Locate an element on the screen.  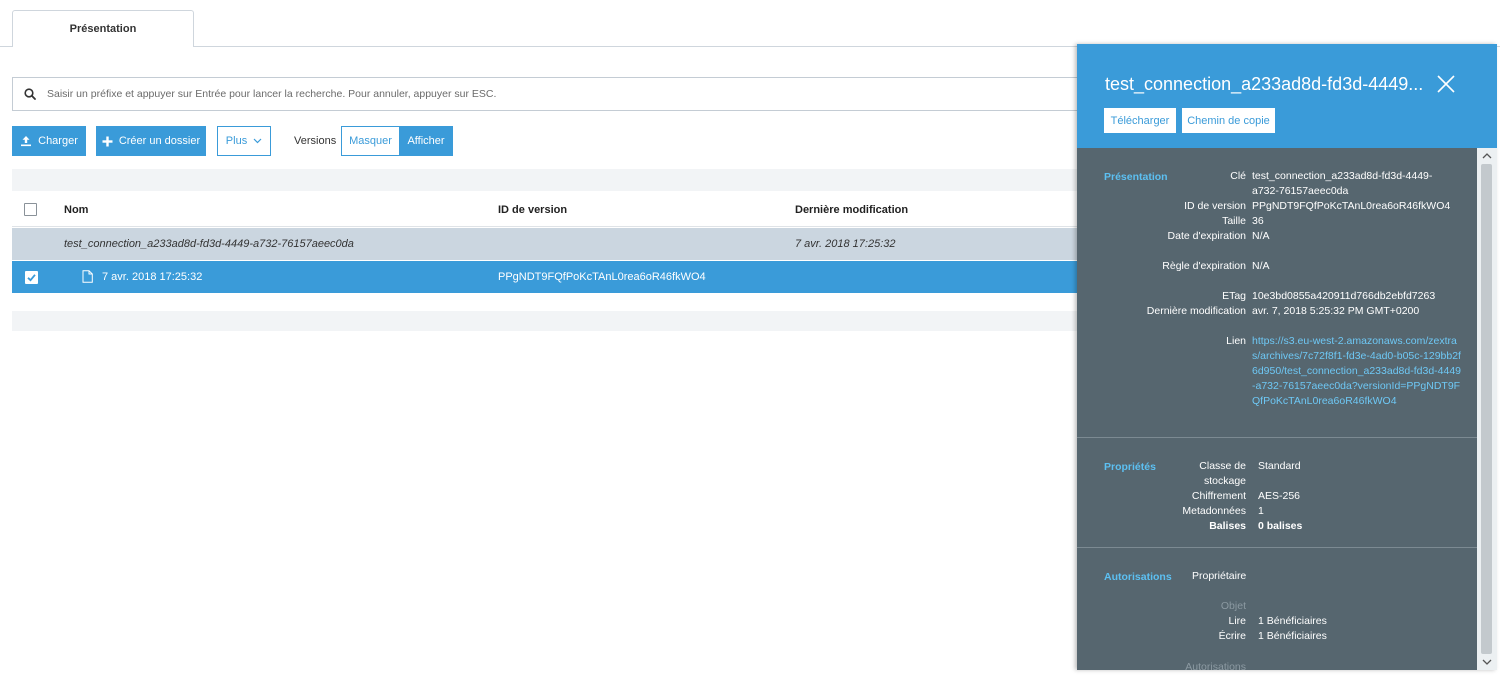
select-all-checkbox is located at coordinates (30, 209).